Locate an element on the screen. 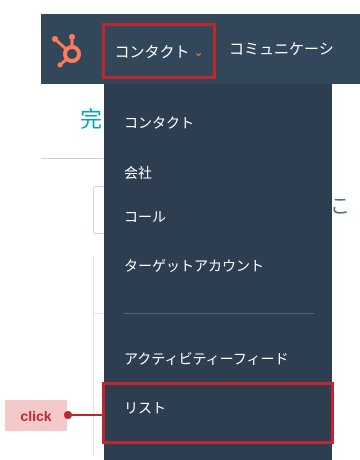  menu-divider is located at coordinates (219, 313).